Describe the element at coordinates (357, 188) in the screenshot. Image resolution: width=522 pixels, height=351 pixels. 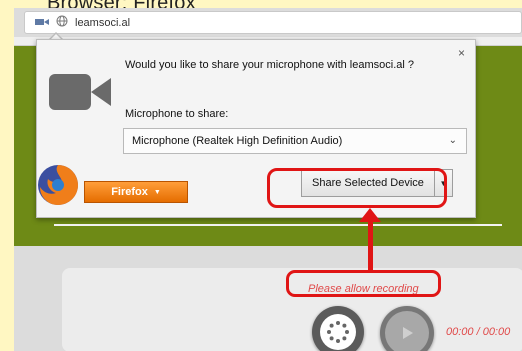
I see `share-button-highlight` at that location.